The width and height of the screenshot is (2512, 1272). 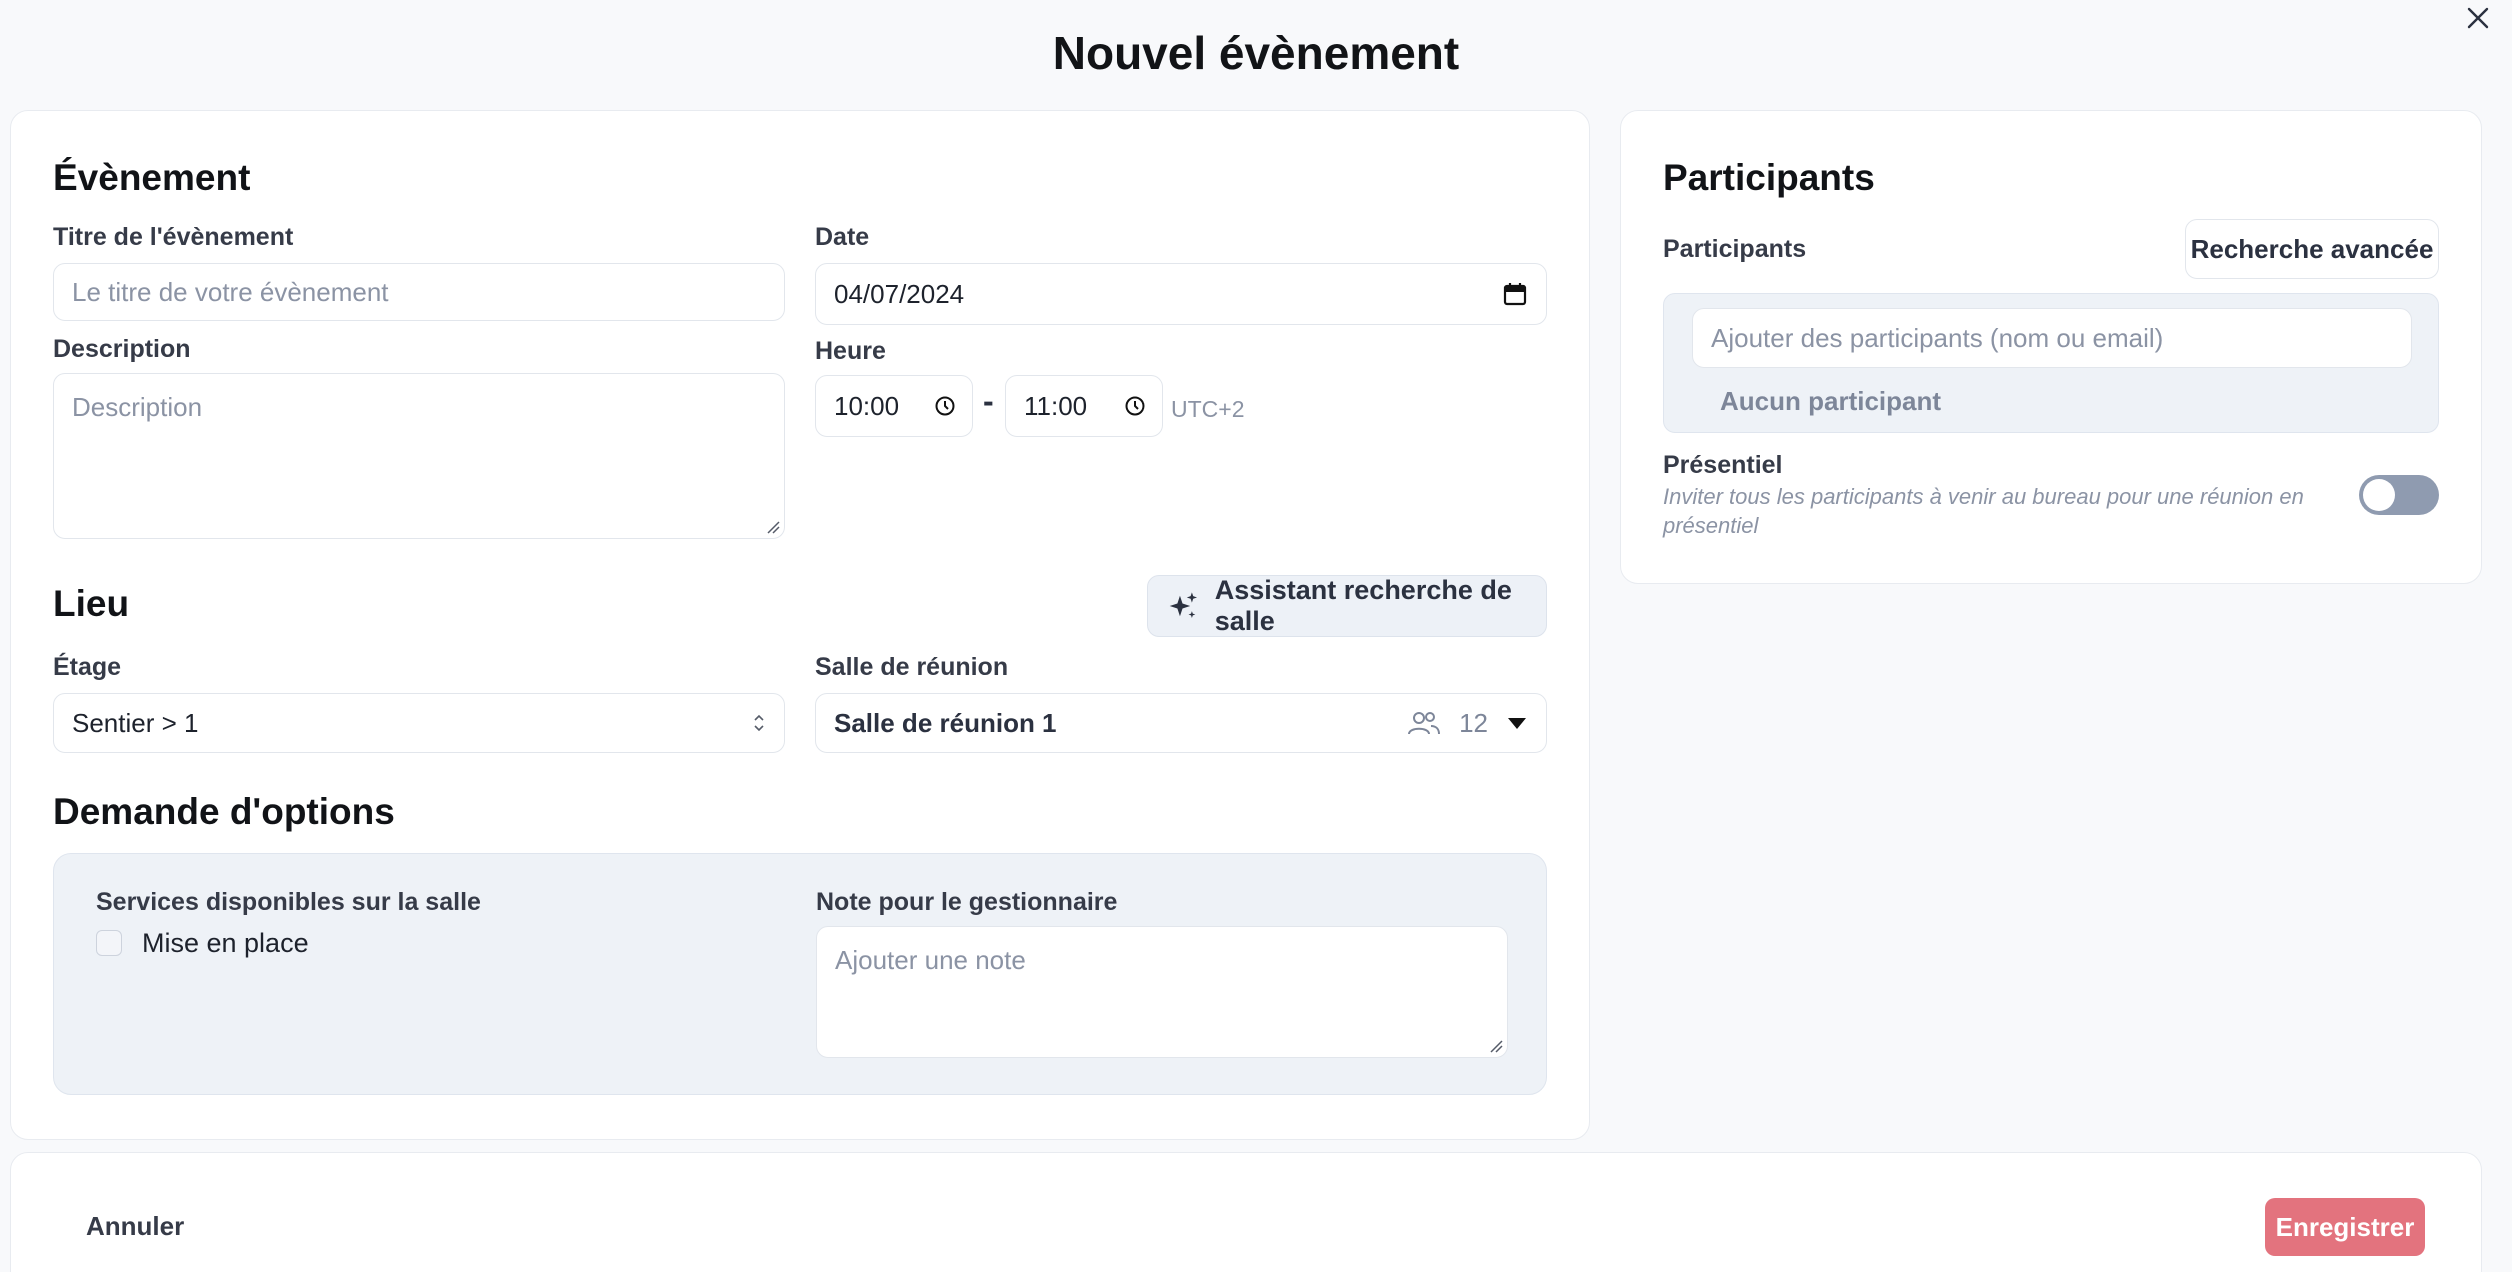 I want to click on date-input: 04/07/2024, so click(x=1181, y=294).